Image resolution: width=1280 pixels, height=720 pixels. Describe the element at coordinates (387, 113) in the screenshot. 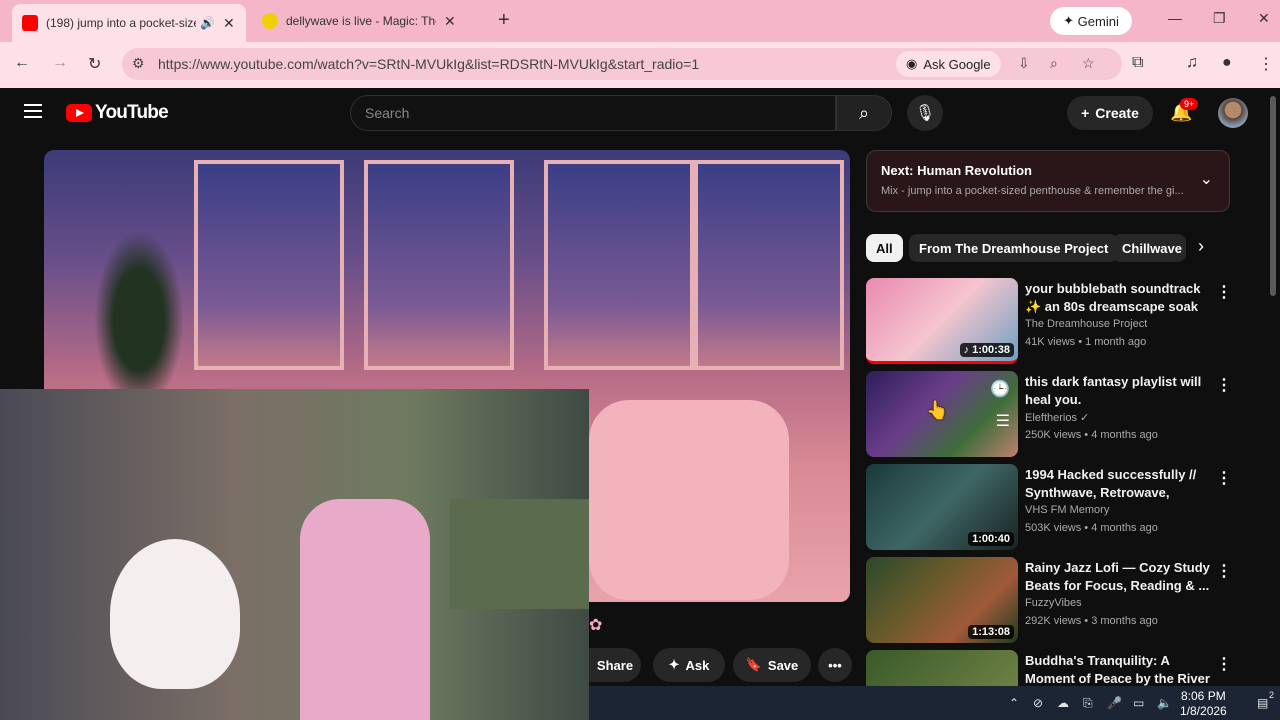

I see `search-placeholder: Search` at that location.